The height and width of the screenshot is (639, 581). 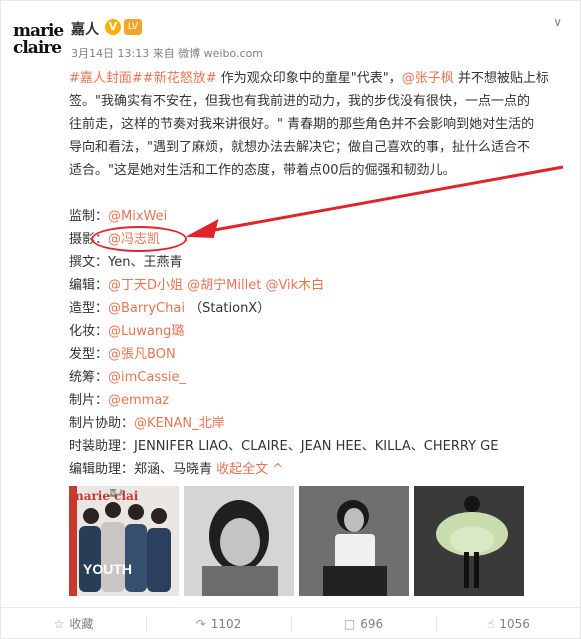 What do you see at coordinates (428, 78) in the screenshot?
I see `mention-link: @张子枫` at bounding box center [428, 78].